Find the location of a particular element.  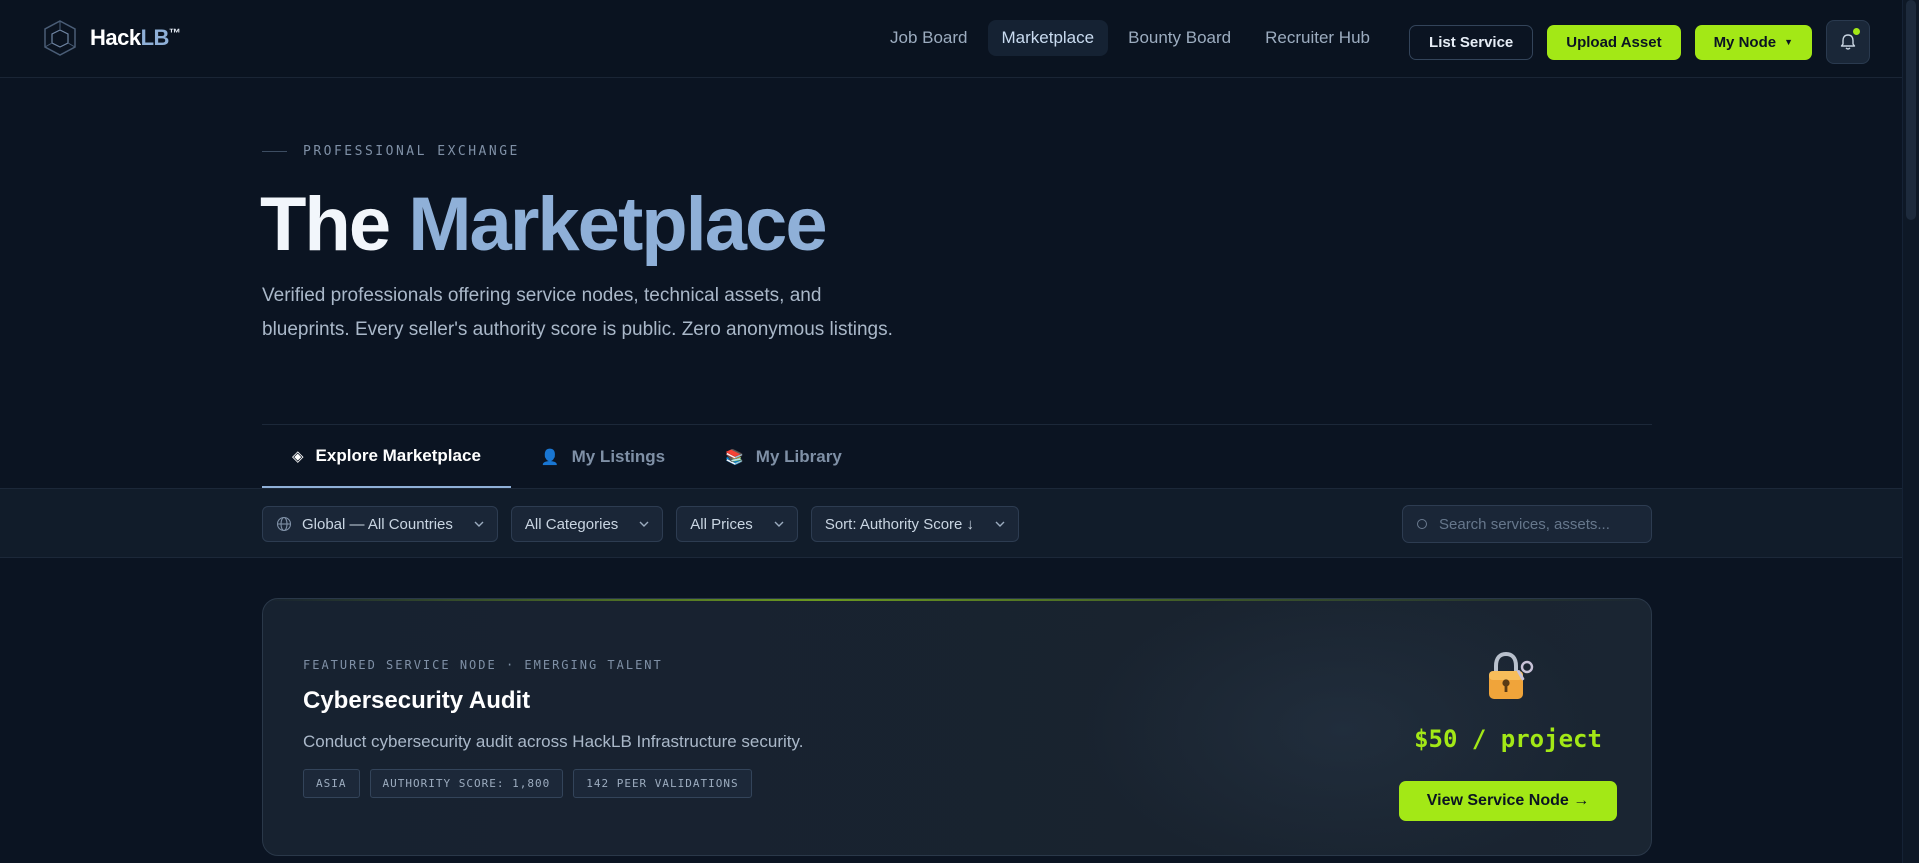

nav-marketplace: Marketplace is located at coordinates (1048, 38).